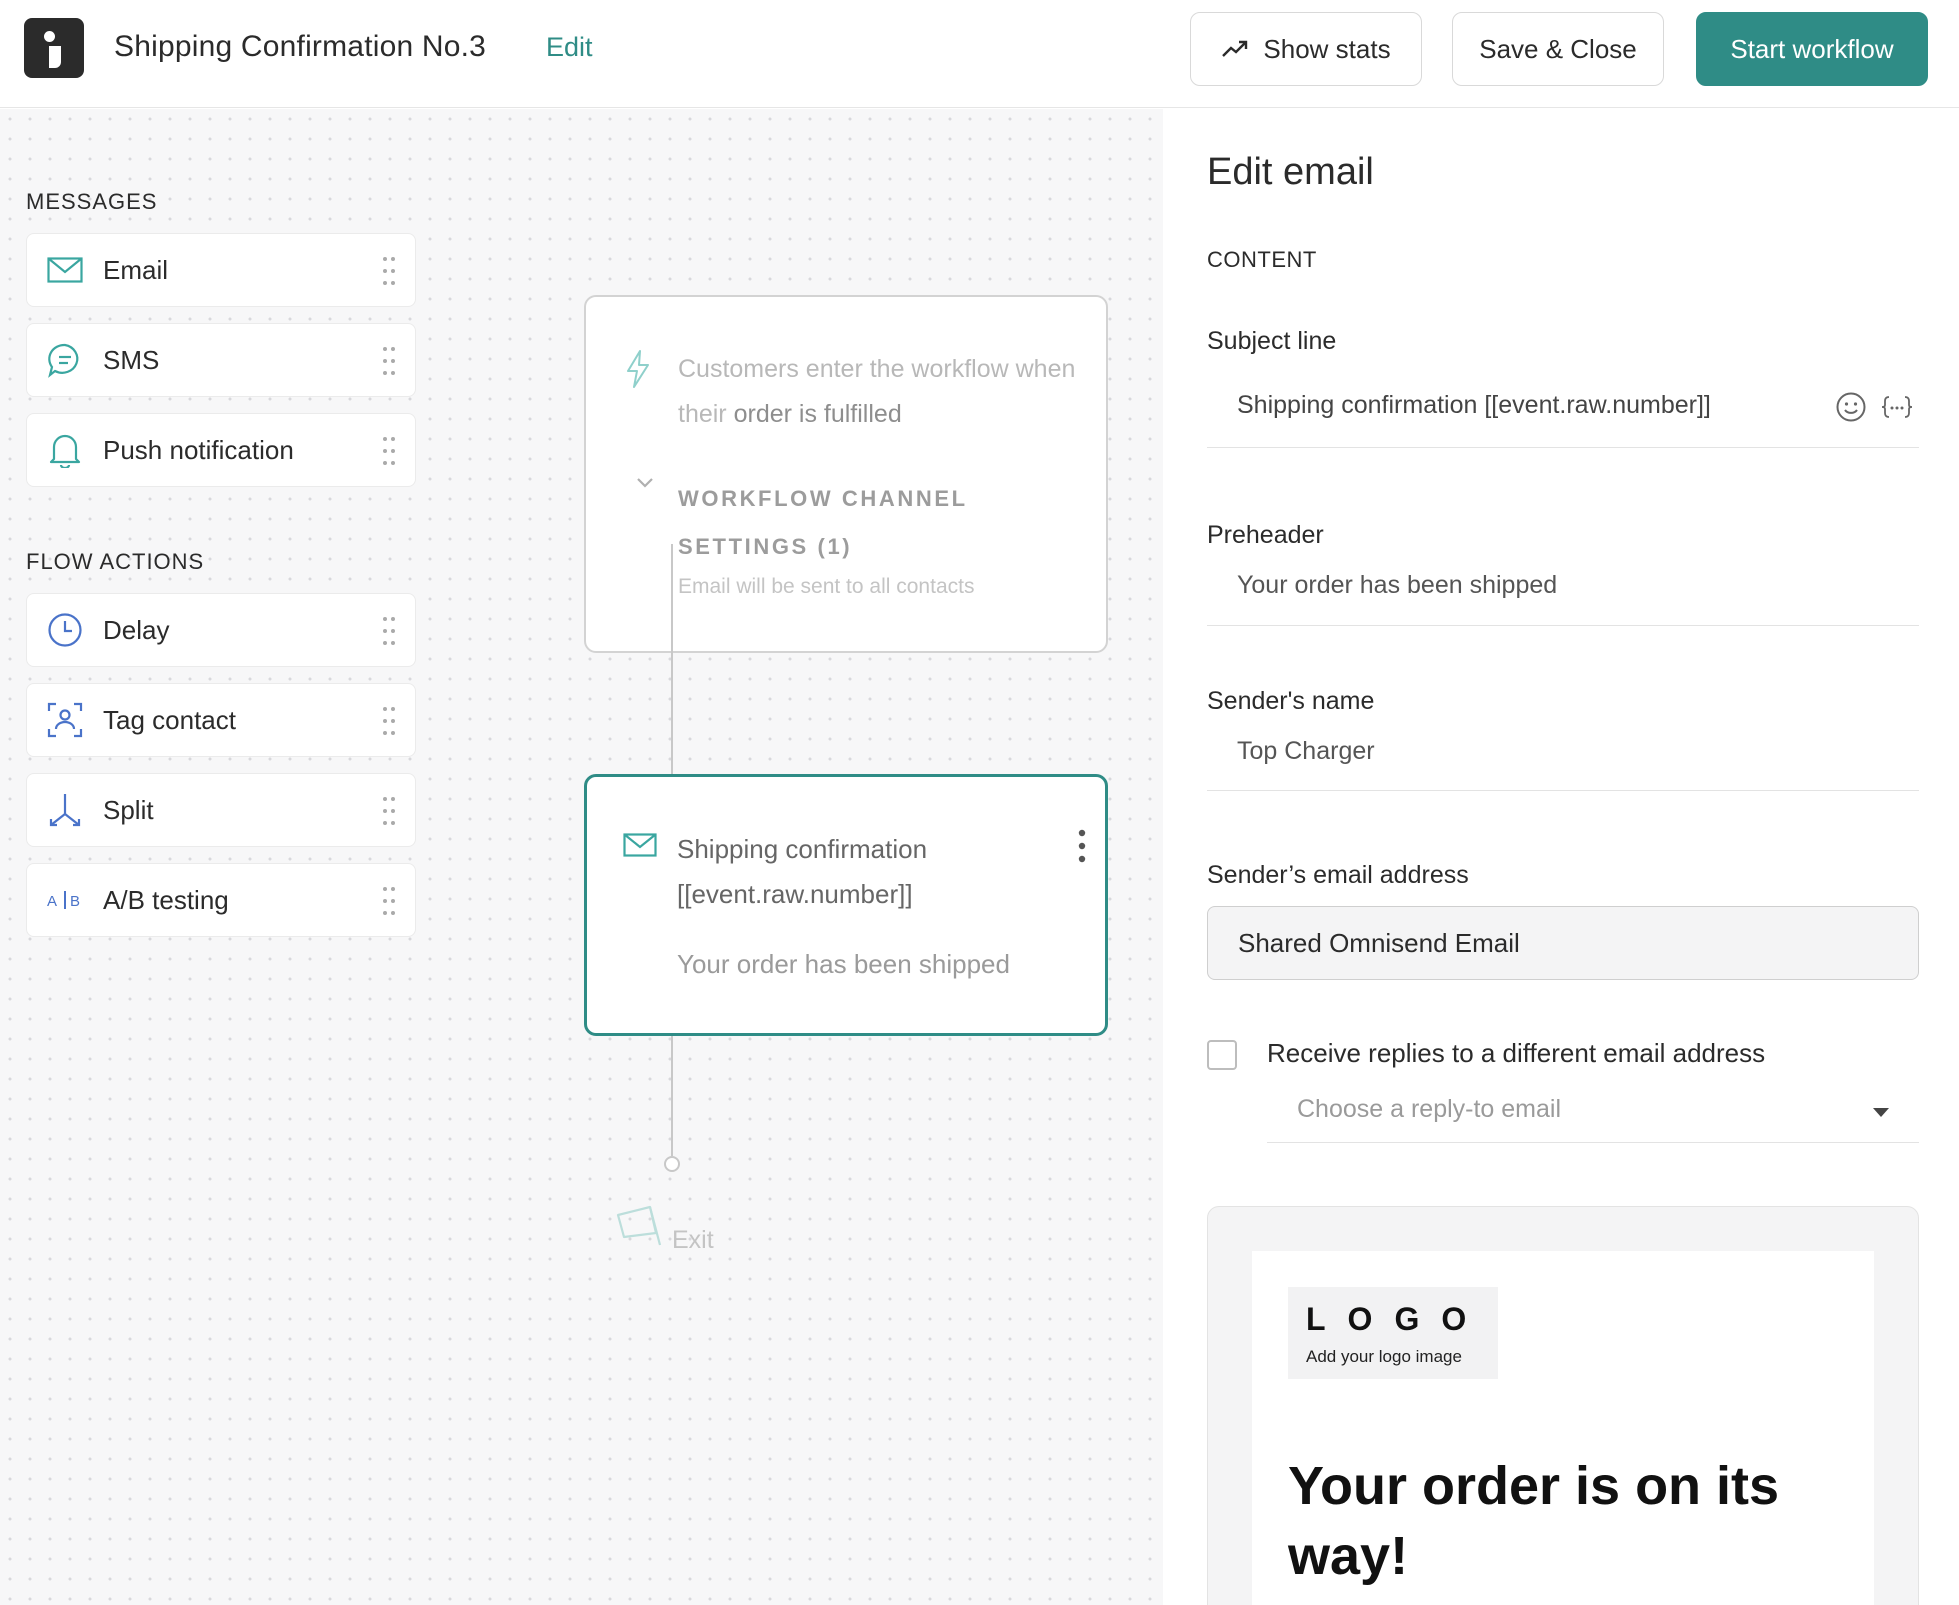  I want to click on reply-to-email-select: Choose a reply-to email, so click(1593, 1111).